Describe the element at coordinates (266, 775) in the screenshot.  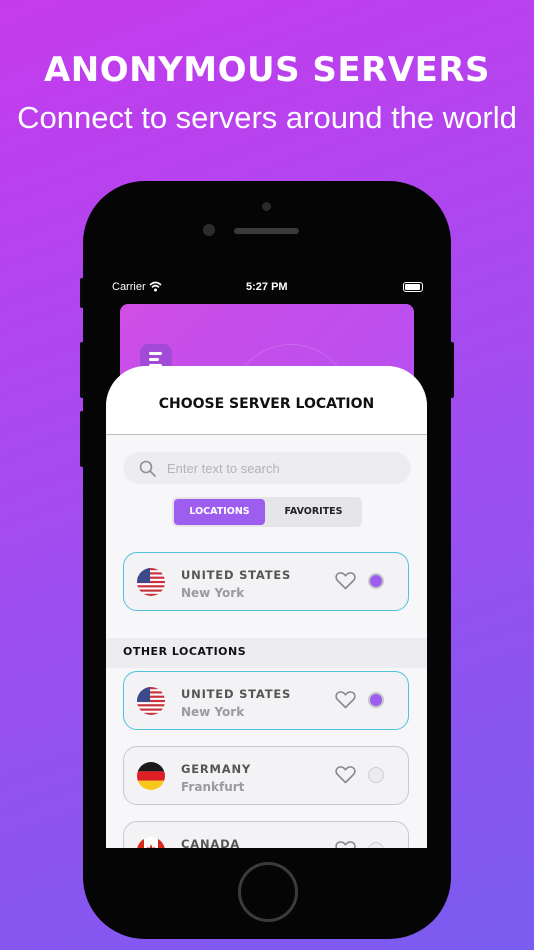
I see `location-card-germany: GERMANY Frankfurt` at that location.